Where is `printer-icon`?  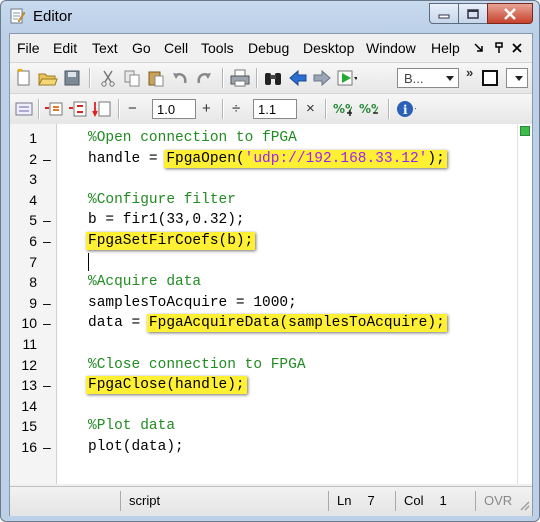
printer-icon is located at coordinates (240, 78).